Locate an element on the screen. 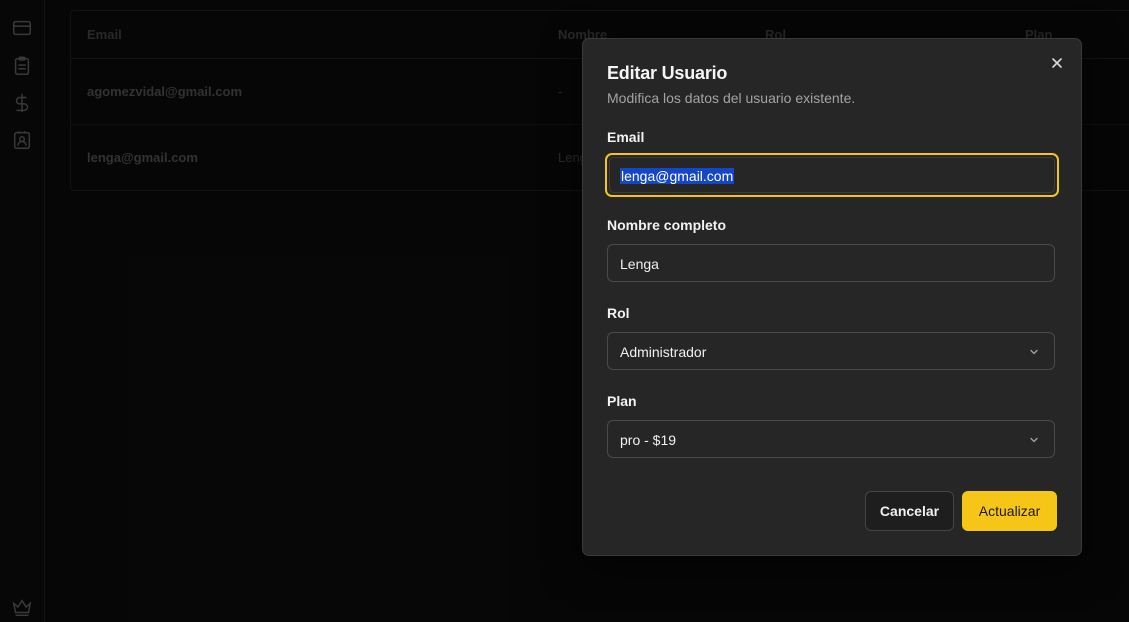  update-button: Actualizar is located at coordinates (1009, 511).